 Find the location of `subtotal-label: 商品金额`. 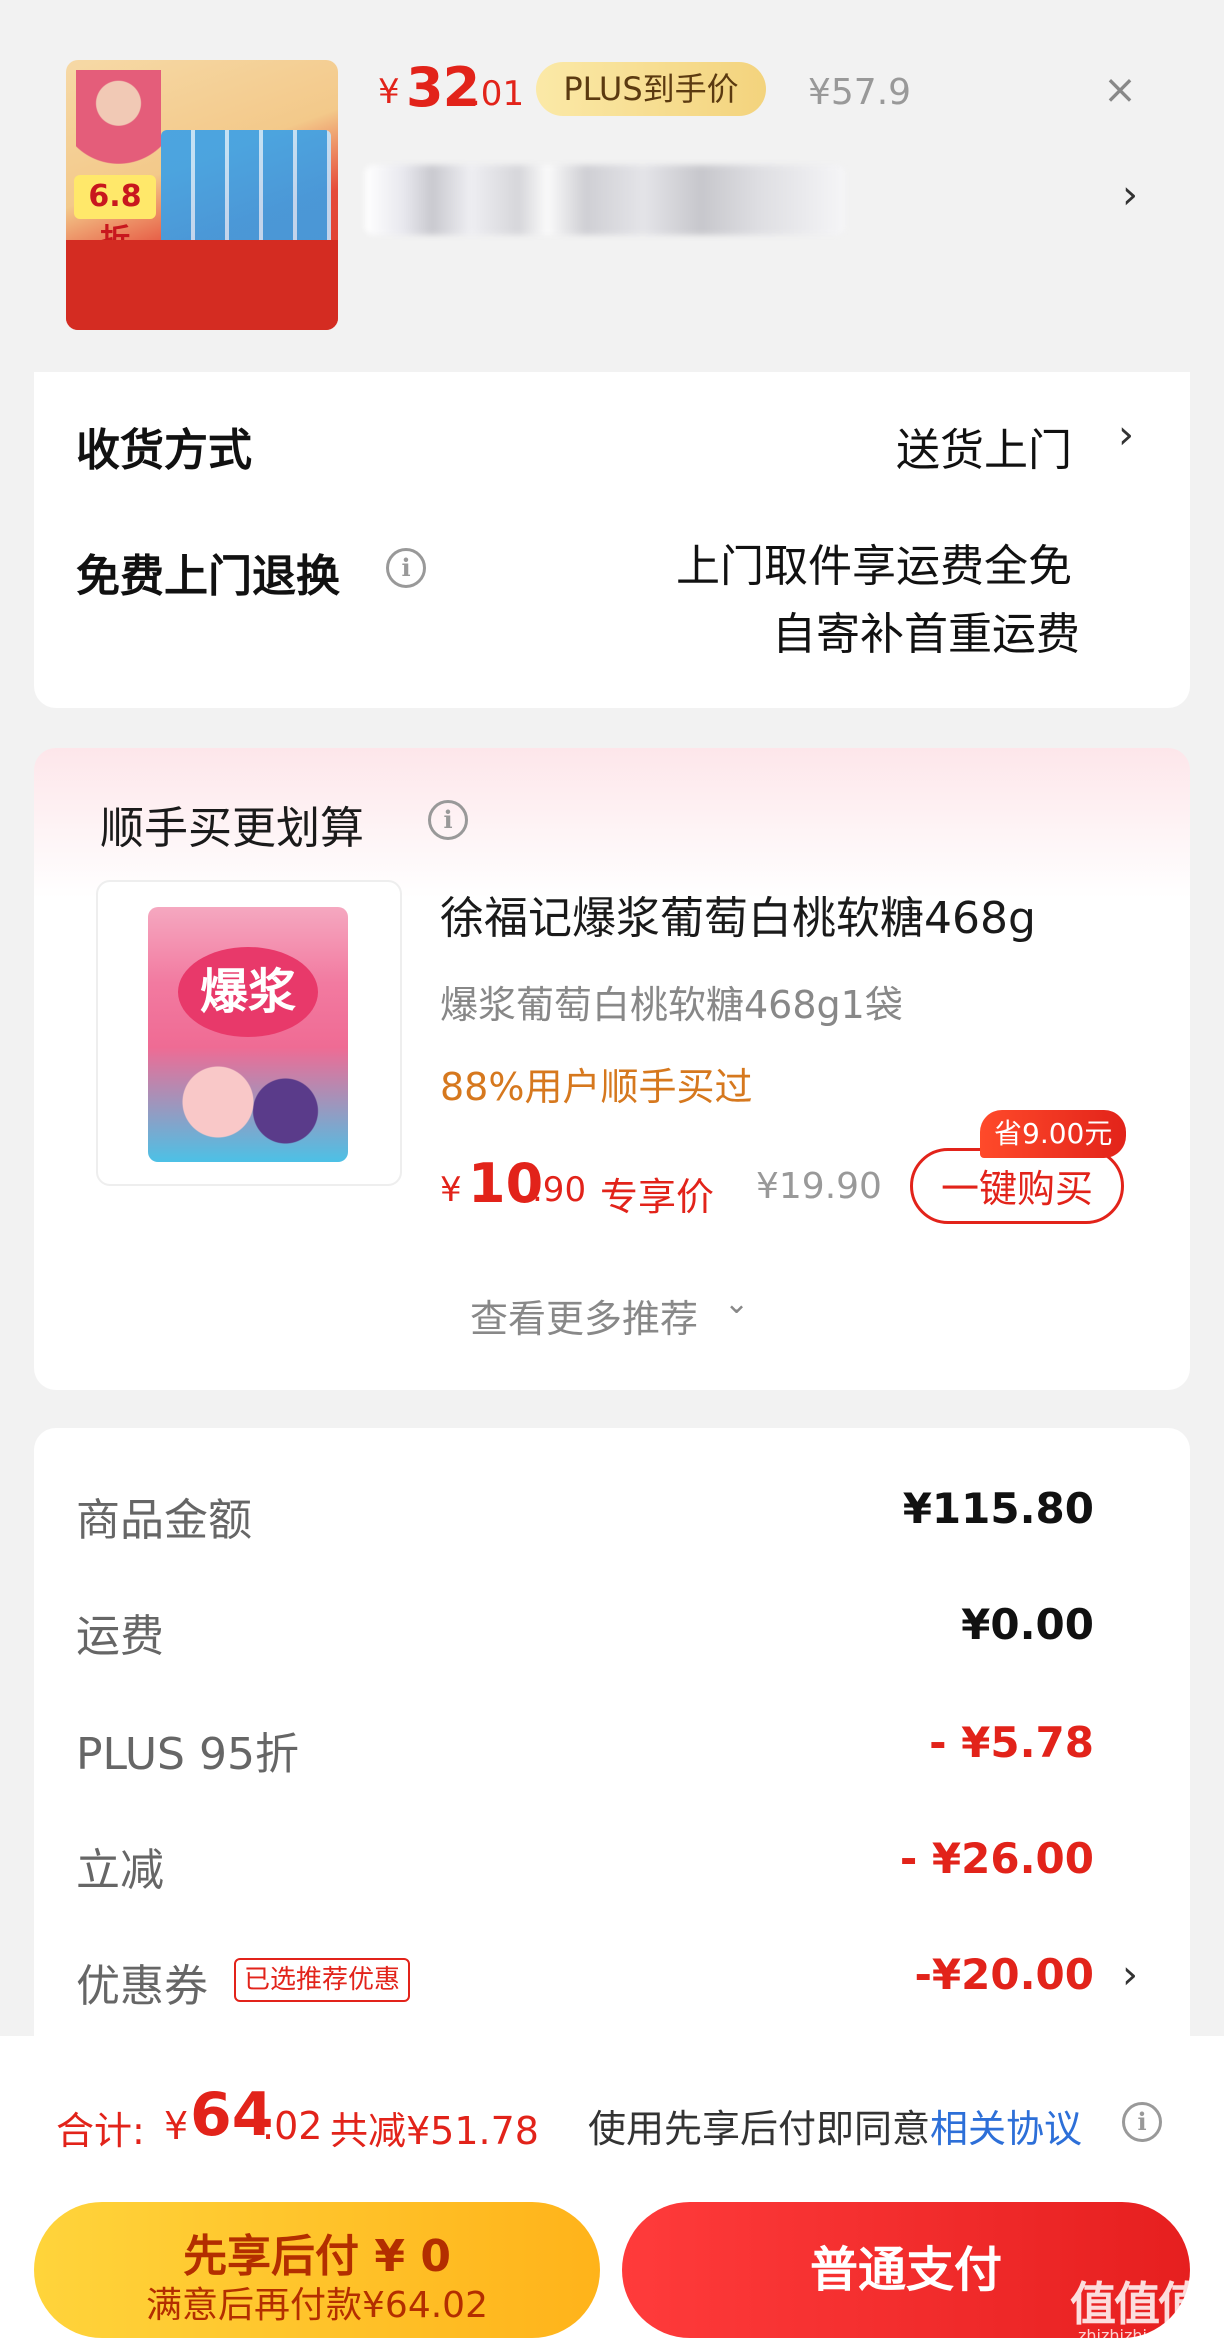

subtotal-label: 商品金额 is located at coordinates (164, 1520).